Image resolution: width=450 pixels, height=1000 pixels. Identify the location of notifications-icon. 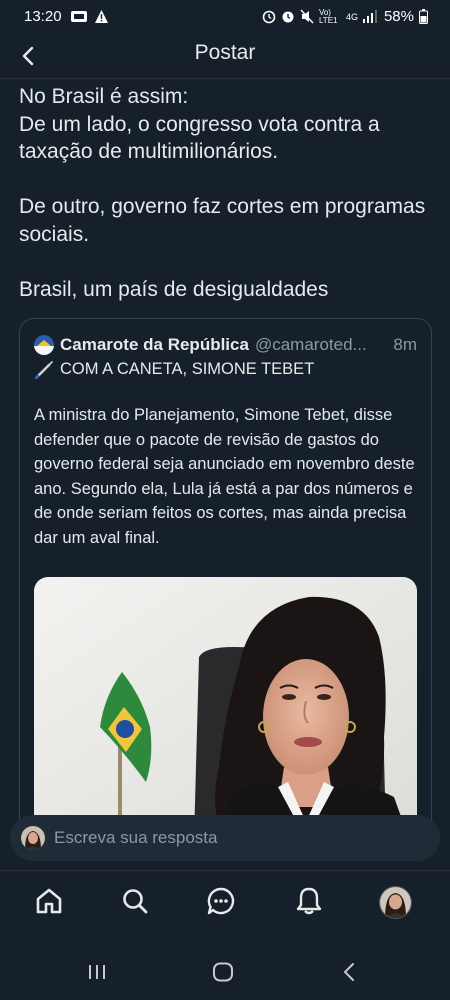
(309, 901).